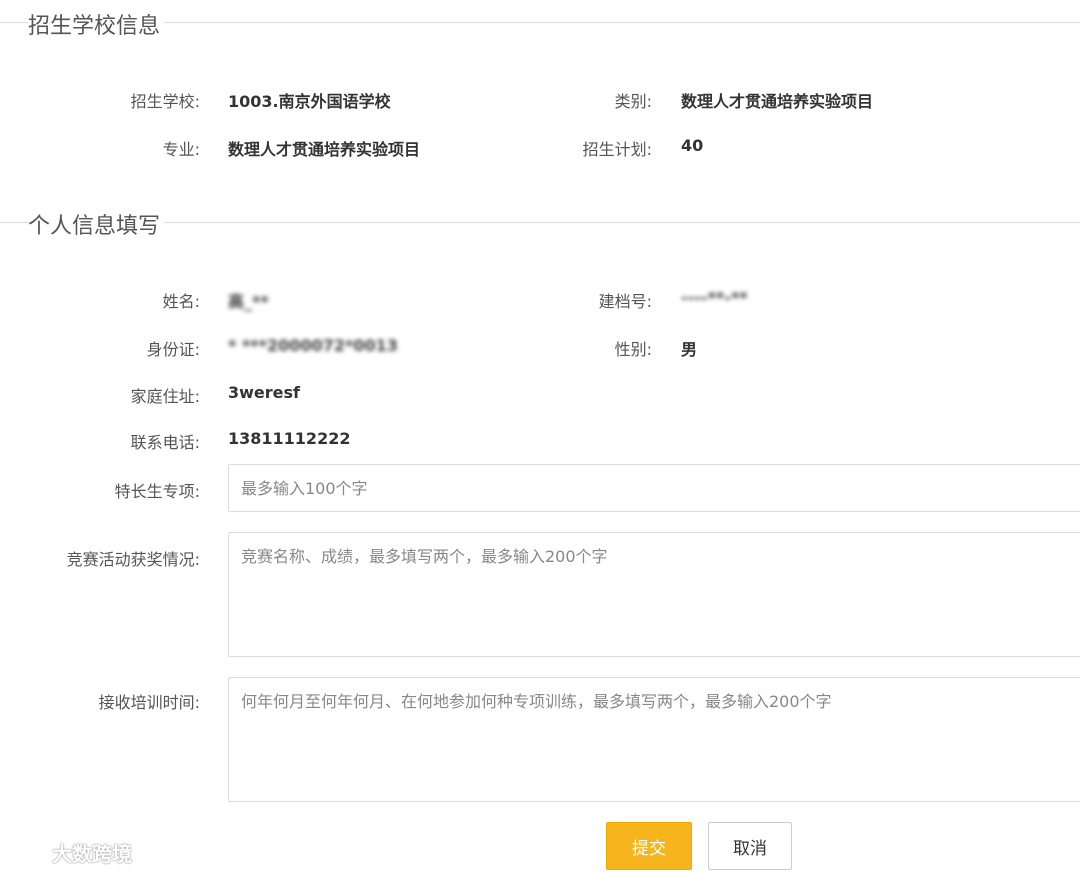 This screenshot has height=876, width=1080. What do you see at coordinates (92, 854) in the screenshot?
I see `watermark-text: 大数跨境` at bounding box center [92, 854].